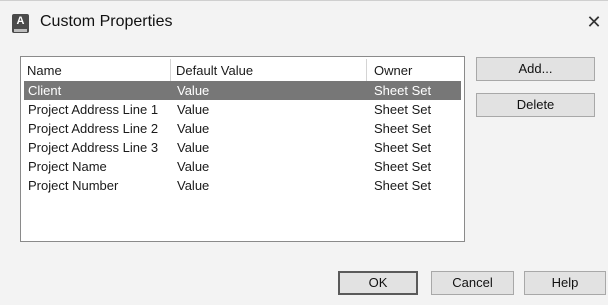 The image size is (608, 305). Describe the element at coordinates (67, 166) in the screenshot. I see `row-name: Project Name` at that location.